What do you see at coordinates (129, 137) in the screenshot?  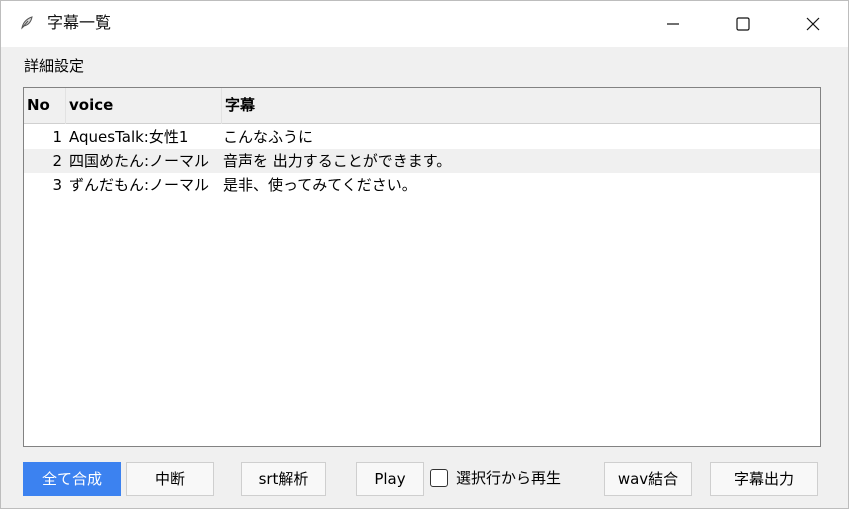 I see `row-voice: AquesTalk:女性1` at bounding box center [129, 137].